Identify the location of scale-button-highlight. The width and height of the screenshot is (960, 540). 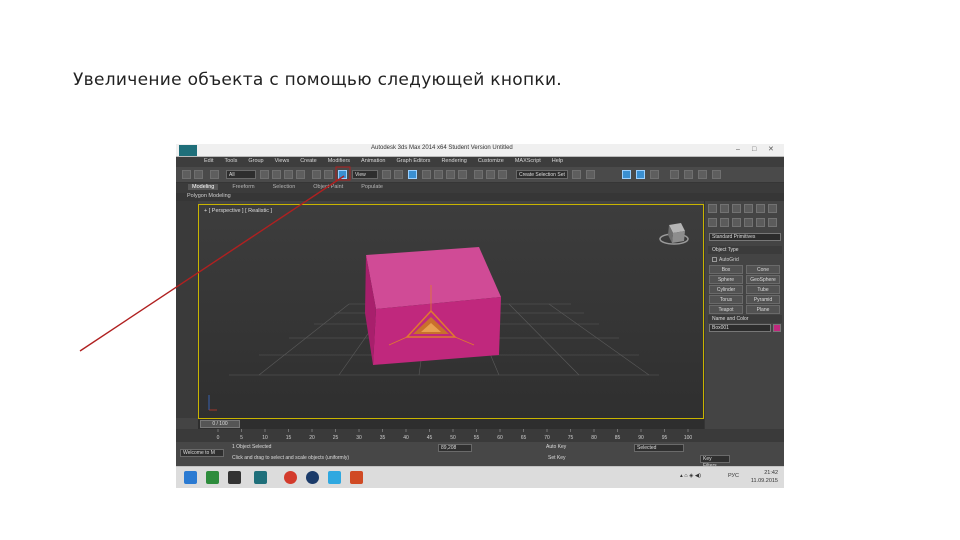
(343, 173).